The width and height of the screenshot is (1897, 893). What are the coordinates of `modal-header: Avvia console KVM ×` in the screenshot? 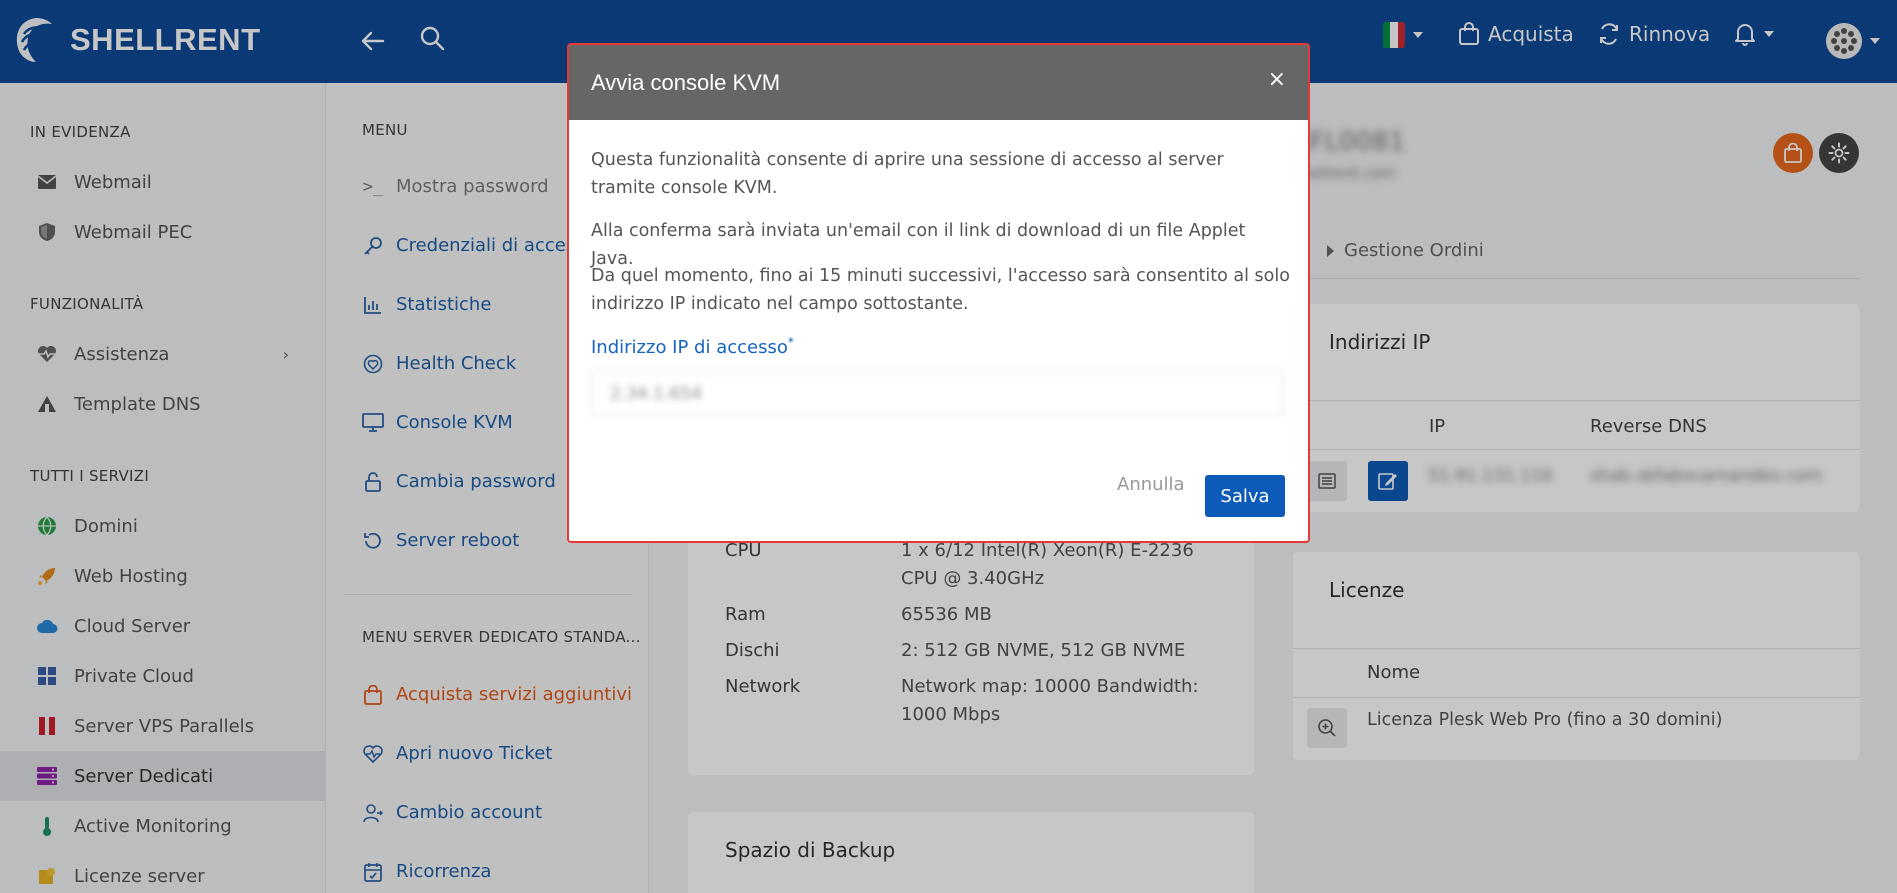 It's located at (938, 82).